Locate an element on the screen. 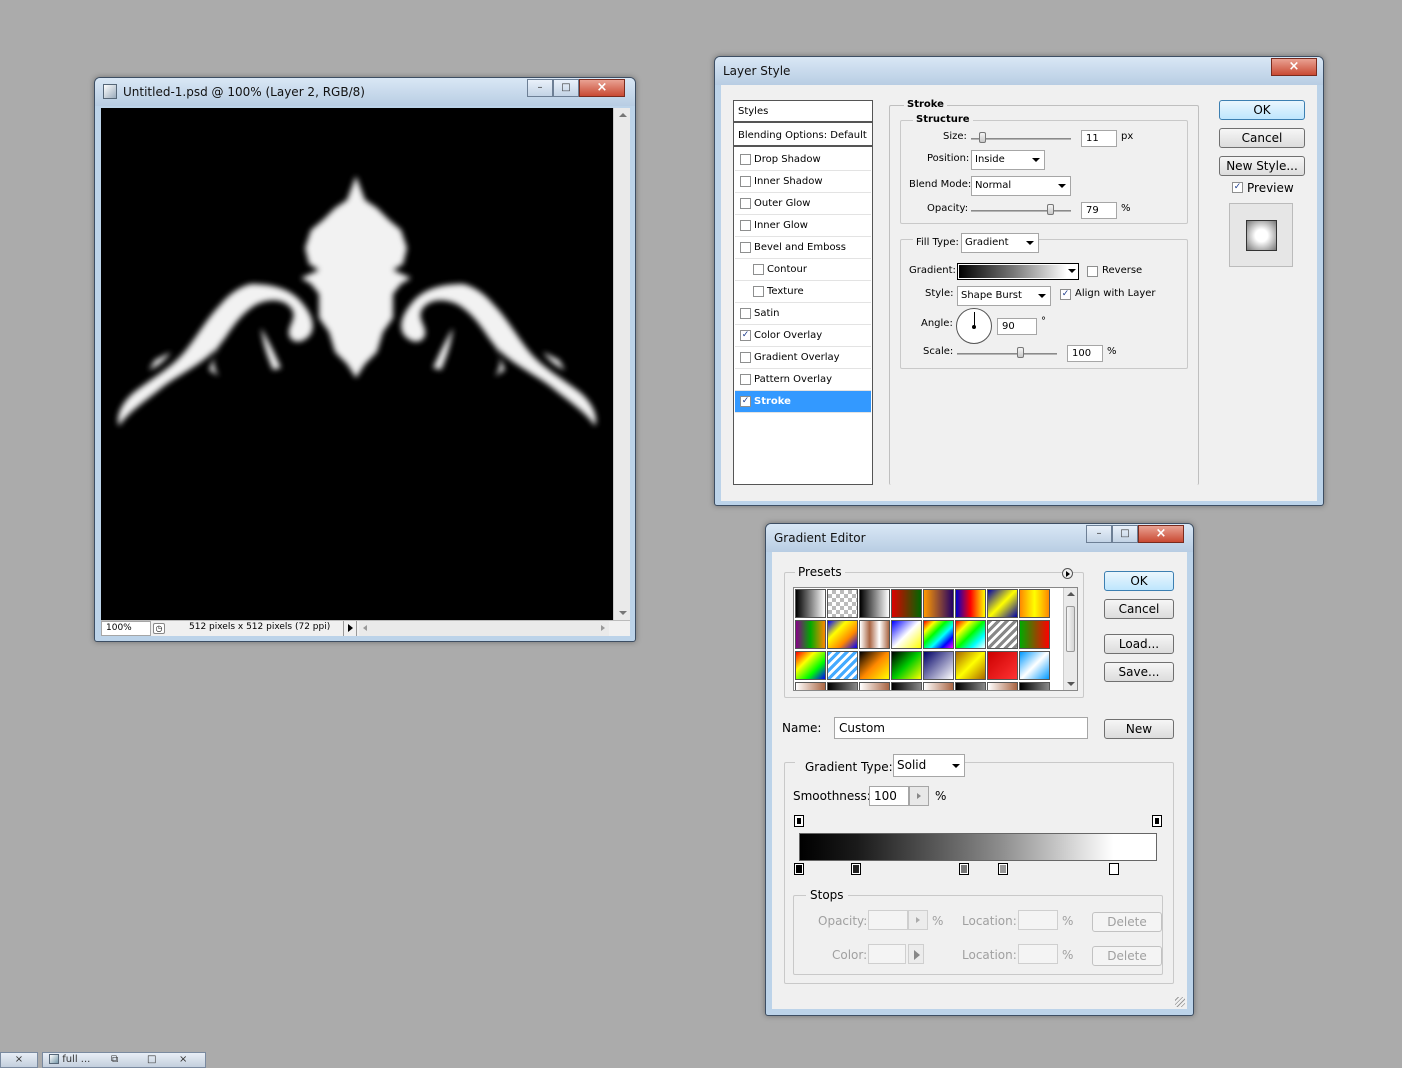  layer-style-ok-button: OK is located at coordinates (1262, 110).